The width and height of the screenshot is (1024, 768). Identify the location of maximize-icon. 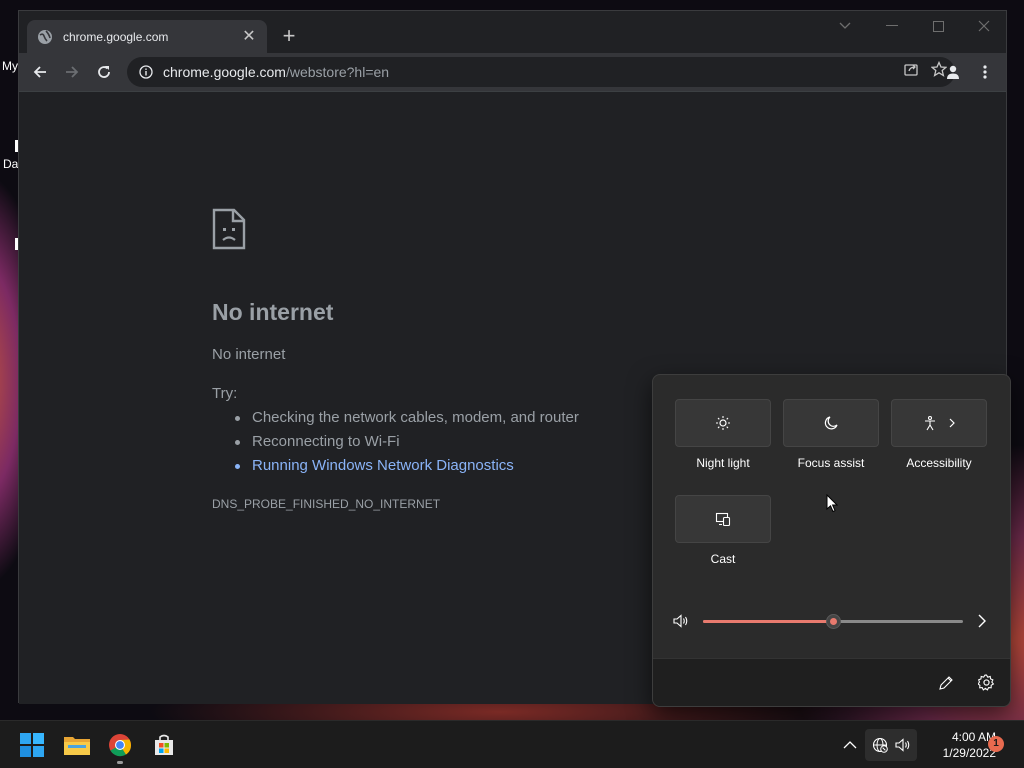
(938, 26).